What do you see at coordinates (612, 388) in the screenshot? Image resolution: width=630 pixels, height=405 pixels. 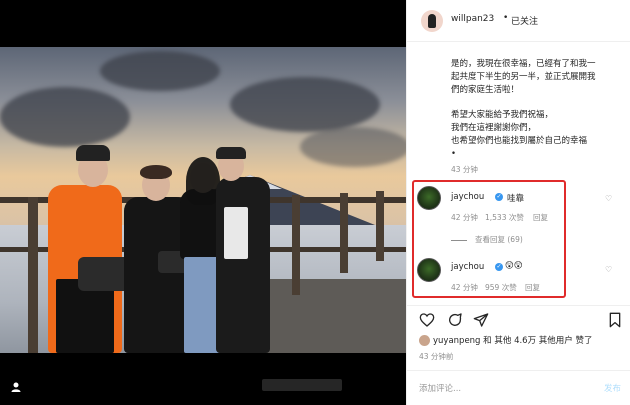 I see `post-comment-button: 发布` at bounding box center [612, 388].